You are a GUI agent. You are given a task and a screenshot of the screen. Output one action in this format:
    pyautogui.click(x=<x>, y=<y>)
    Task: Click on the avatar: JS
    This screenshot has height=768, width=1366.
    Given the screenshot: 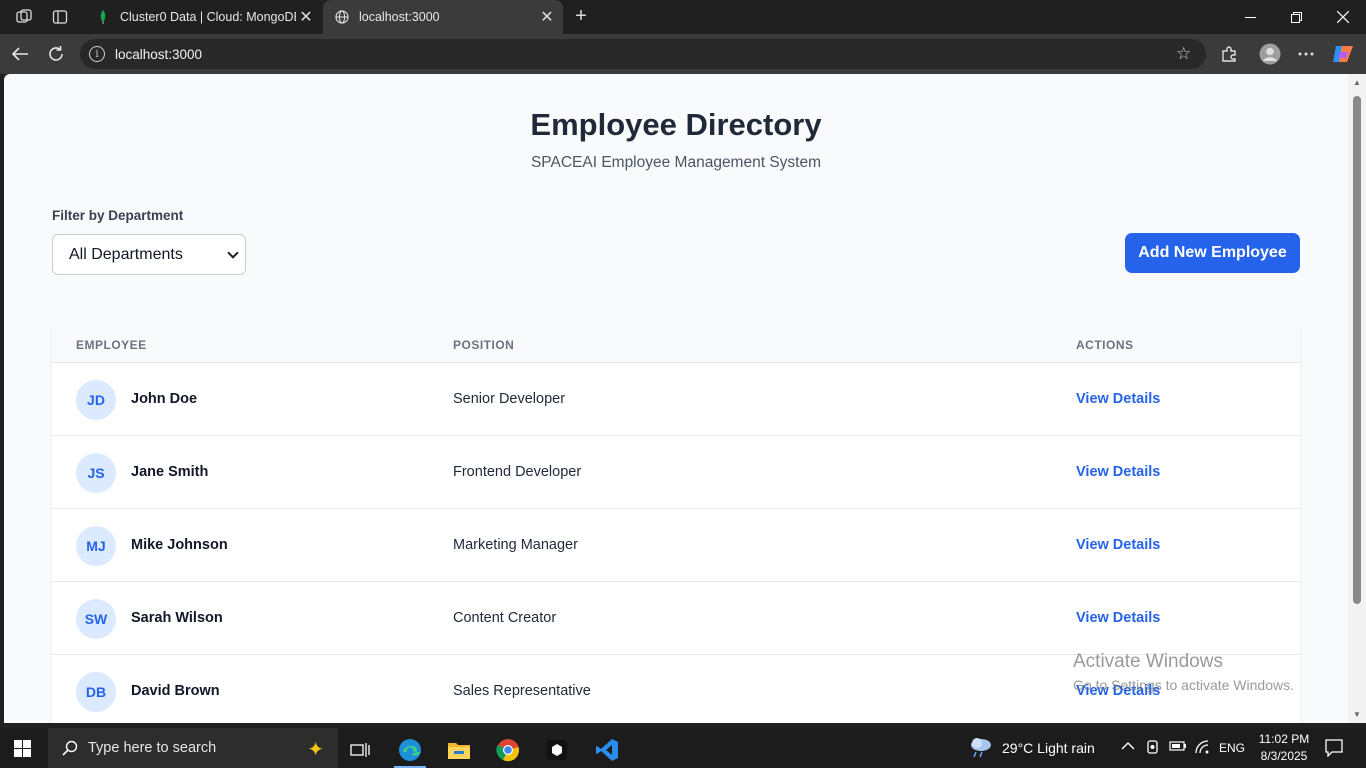 What is the action you would take?
    pyautogui.click(x=96, y=473)
    